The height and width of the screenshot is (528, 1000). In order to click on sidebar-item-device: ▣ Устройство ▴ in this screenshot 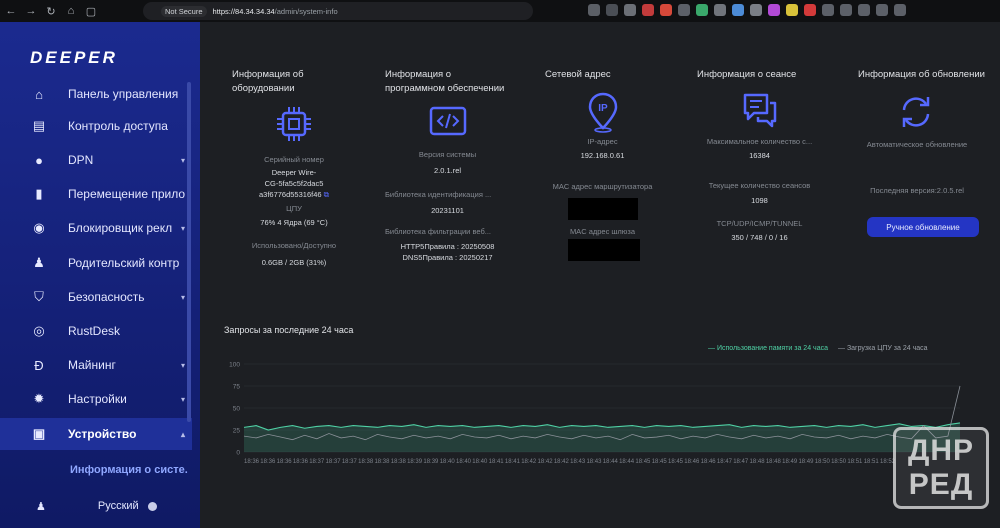, I will do `click(96, 434)`.